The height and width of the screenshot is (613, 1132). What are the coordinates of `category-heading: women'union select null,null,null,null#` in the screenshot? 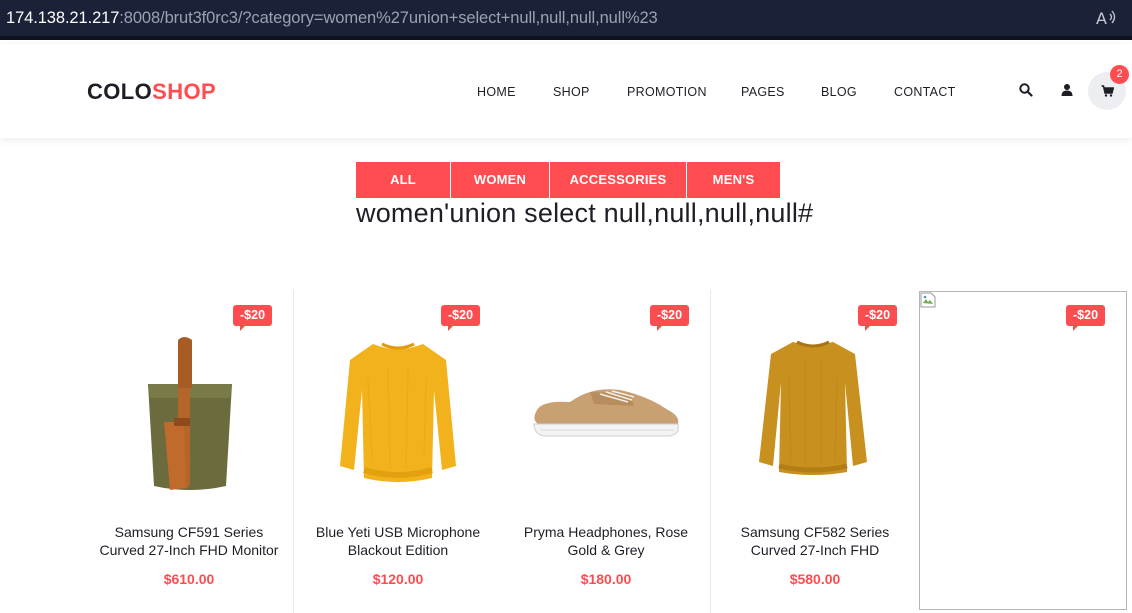 It's located at (585, 213).